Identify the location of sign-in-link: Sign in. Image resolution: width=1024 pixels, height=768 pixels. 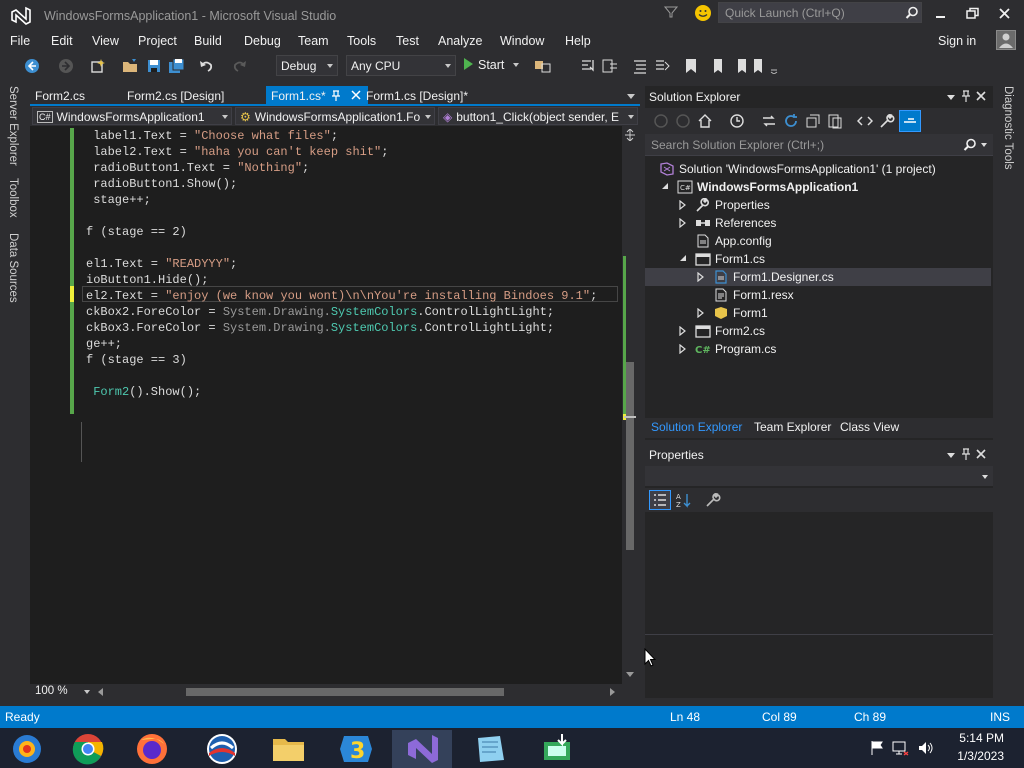
(957, 41).